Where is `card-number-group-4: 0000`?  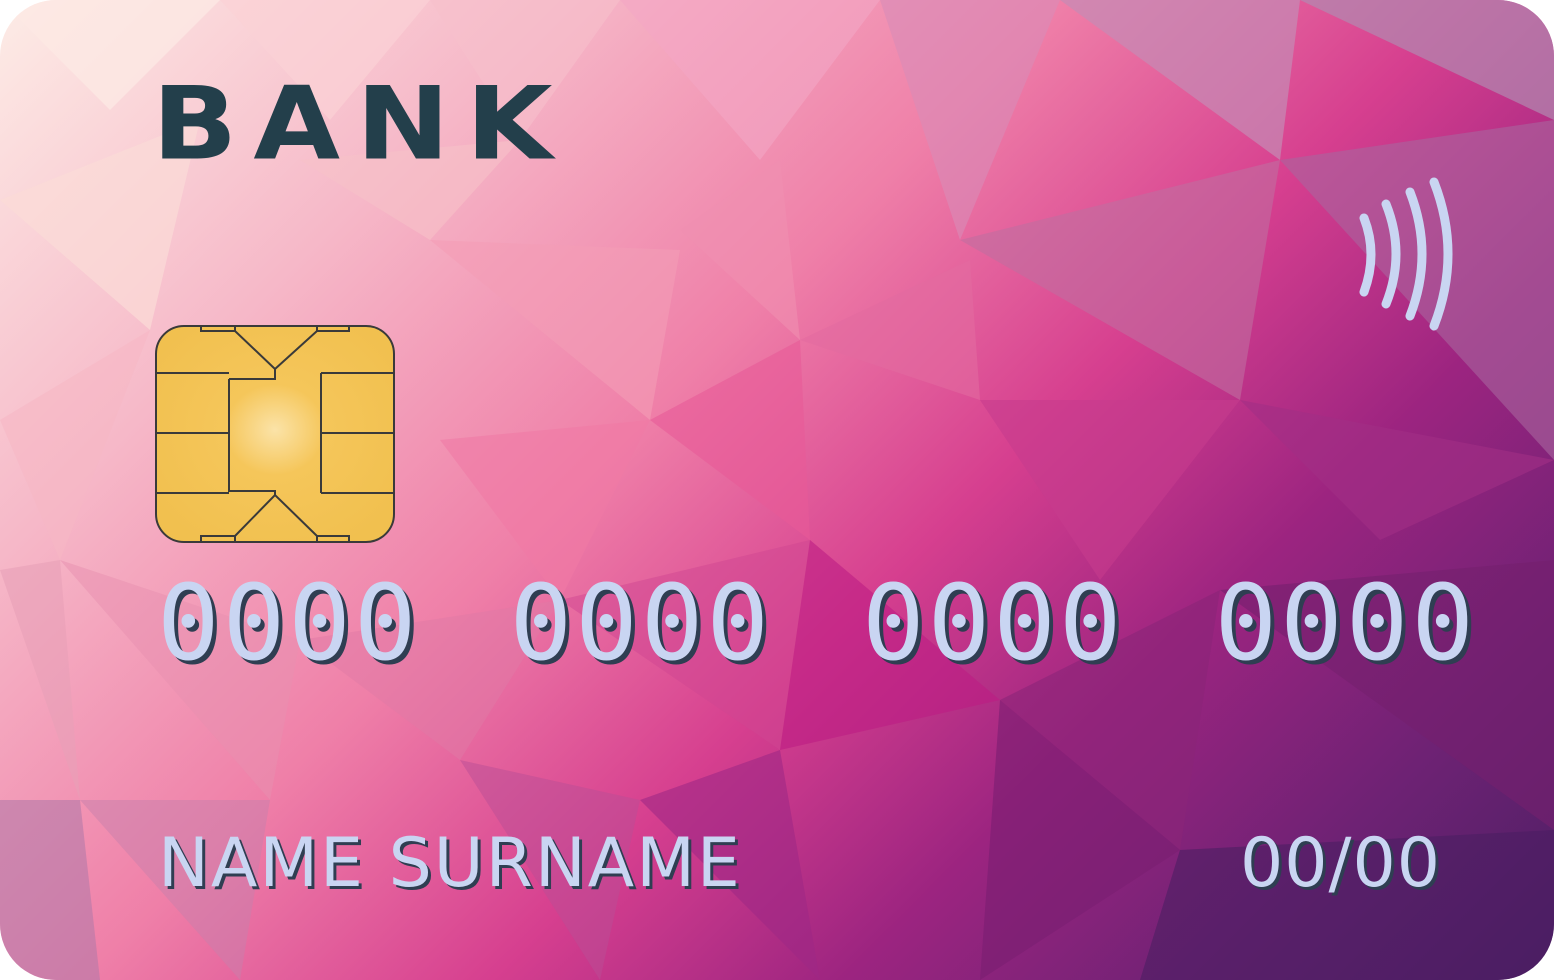 card-number-group-4: 0000 is located at coordinates (1345, 623).